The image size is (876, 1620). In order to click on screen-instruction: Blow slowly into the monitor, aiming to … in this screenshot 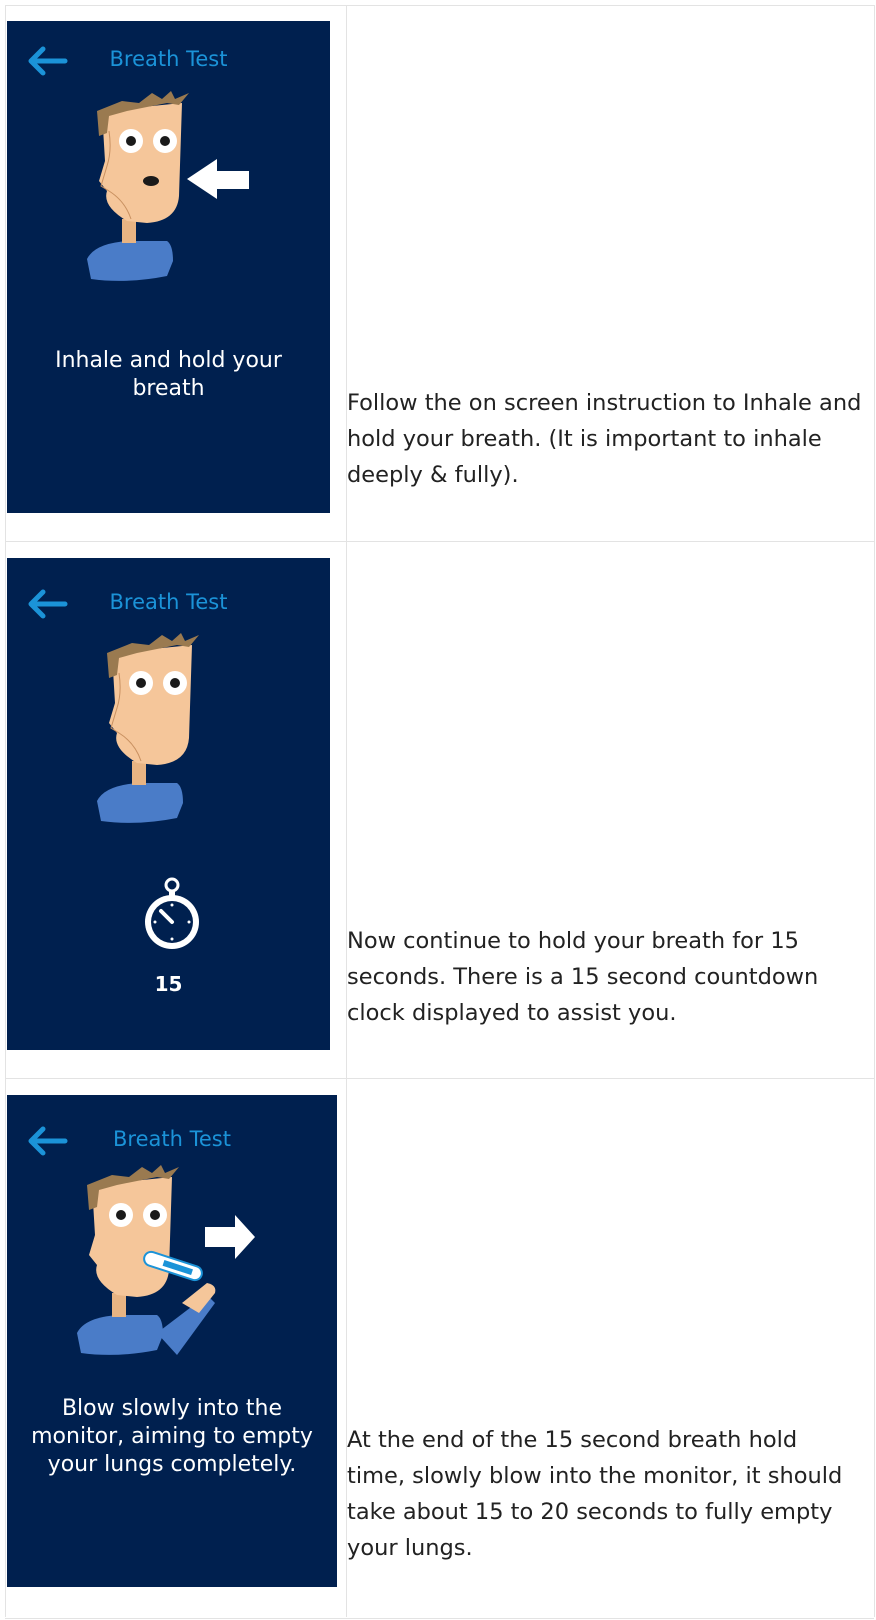, I will do `click(172, 1436)`.